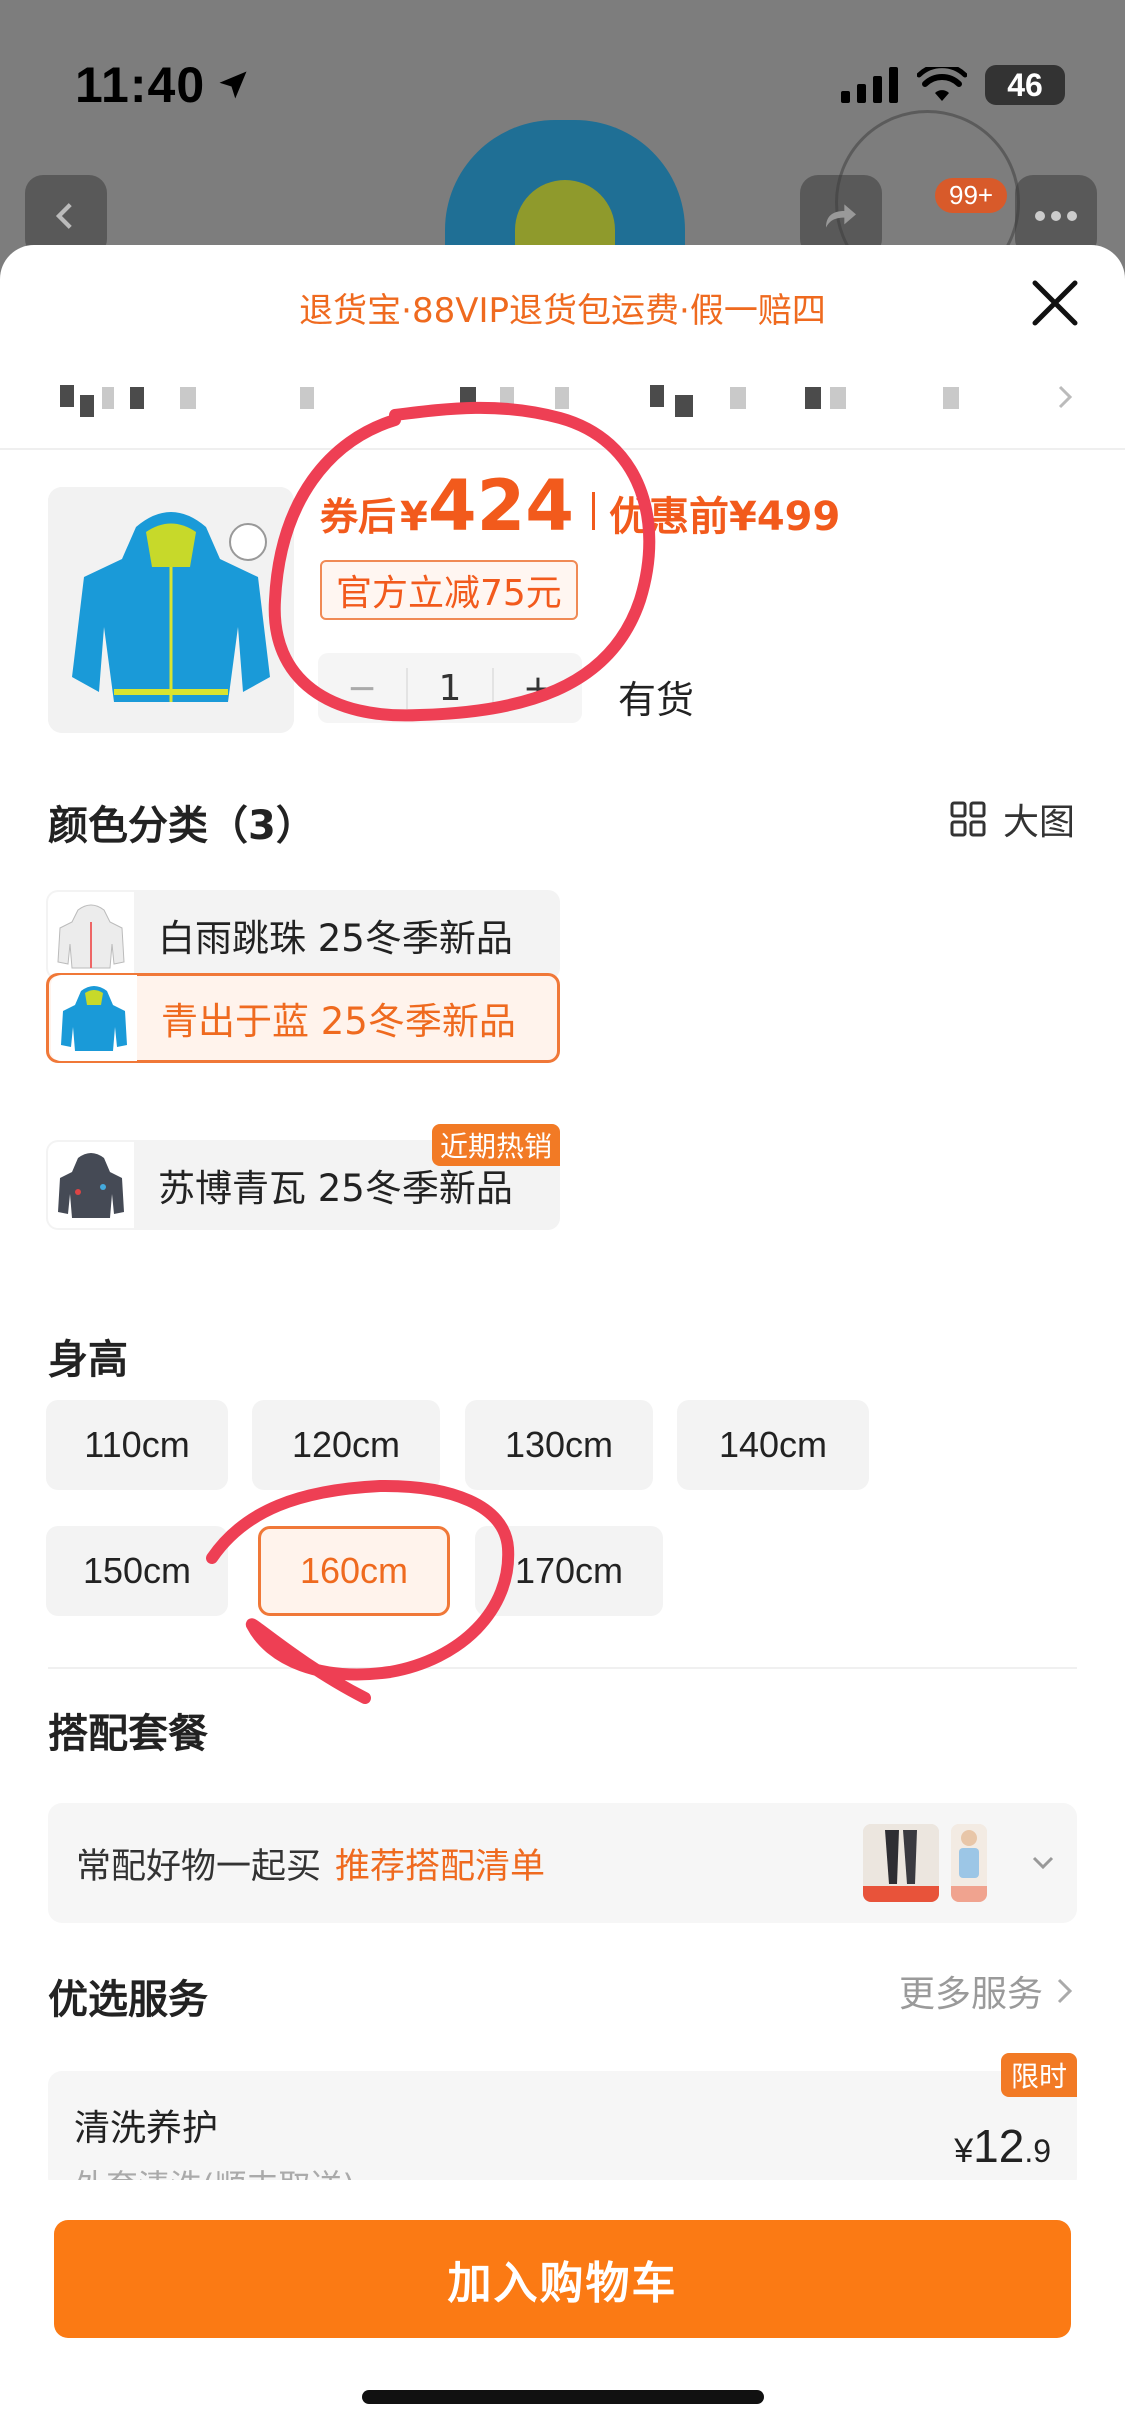 Image resolution: width=1125 pixels, height=2436 pixels. What do you see at coordinates (199, 1866) in the screenshot?
I see `combo-text: 常配好物一起买` at bounding box center [199, 1866].